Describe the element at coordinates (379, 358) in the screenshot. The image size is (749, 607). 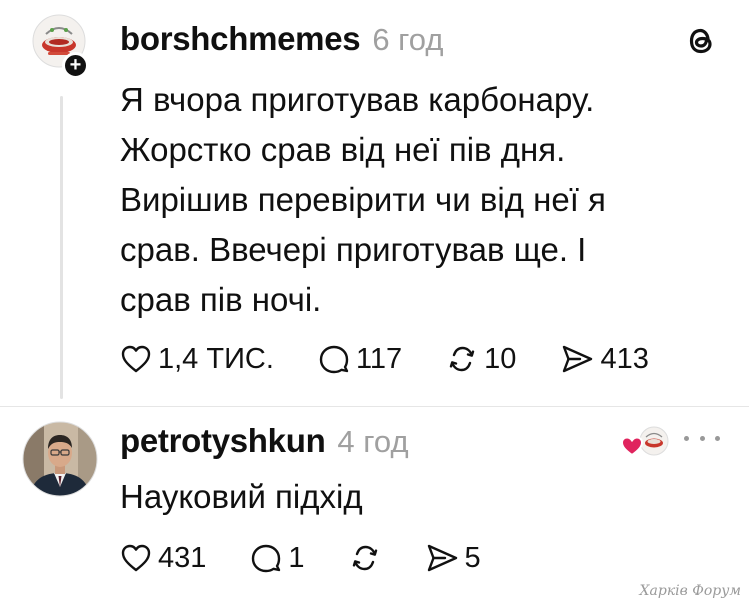
I see `comment-count: 117` at that location.